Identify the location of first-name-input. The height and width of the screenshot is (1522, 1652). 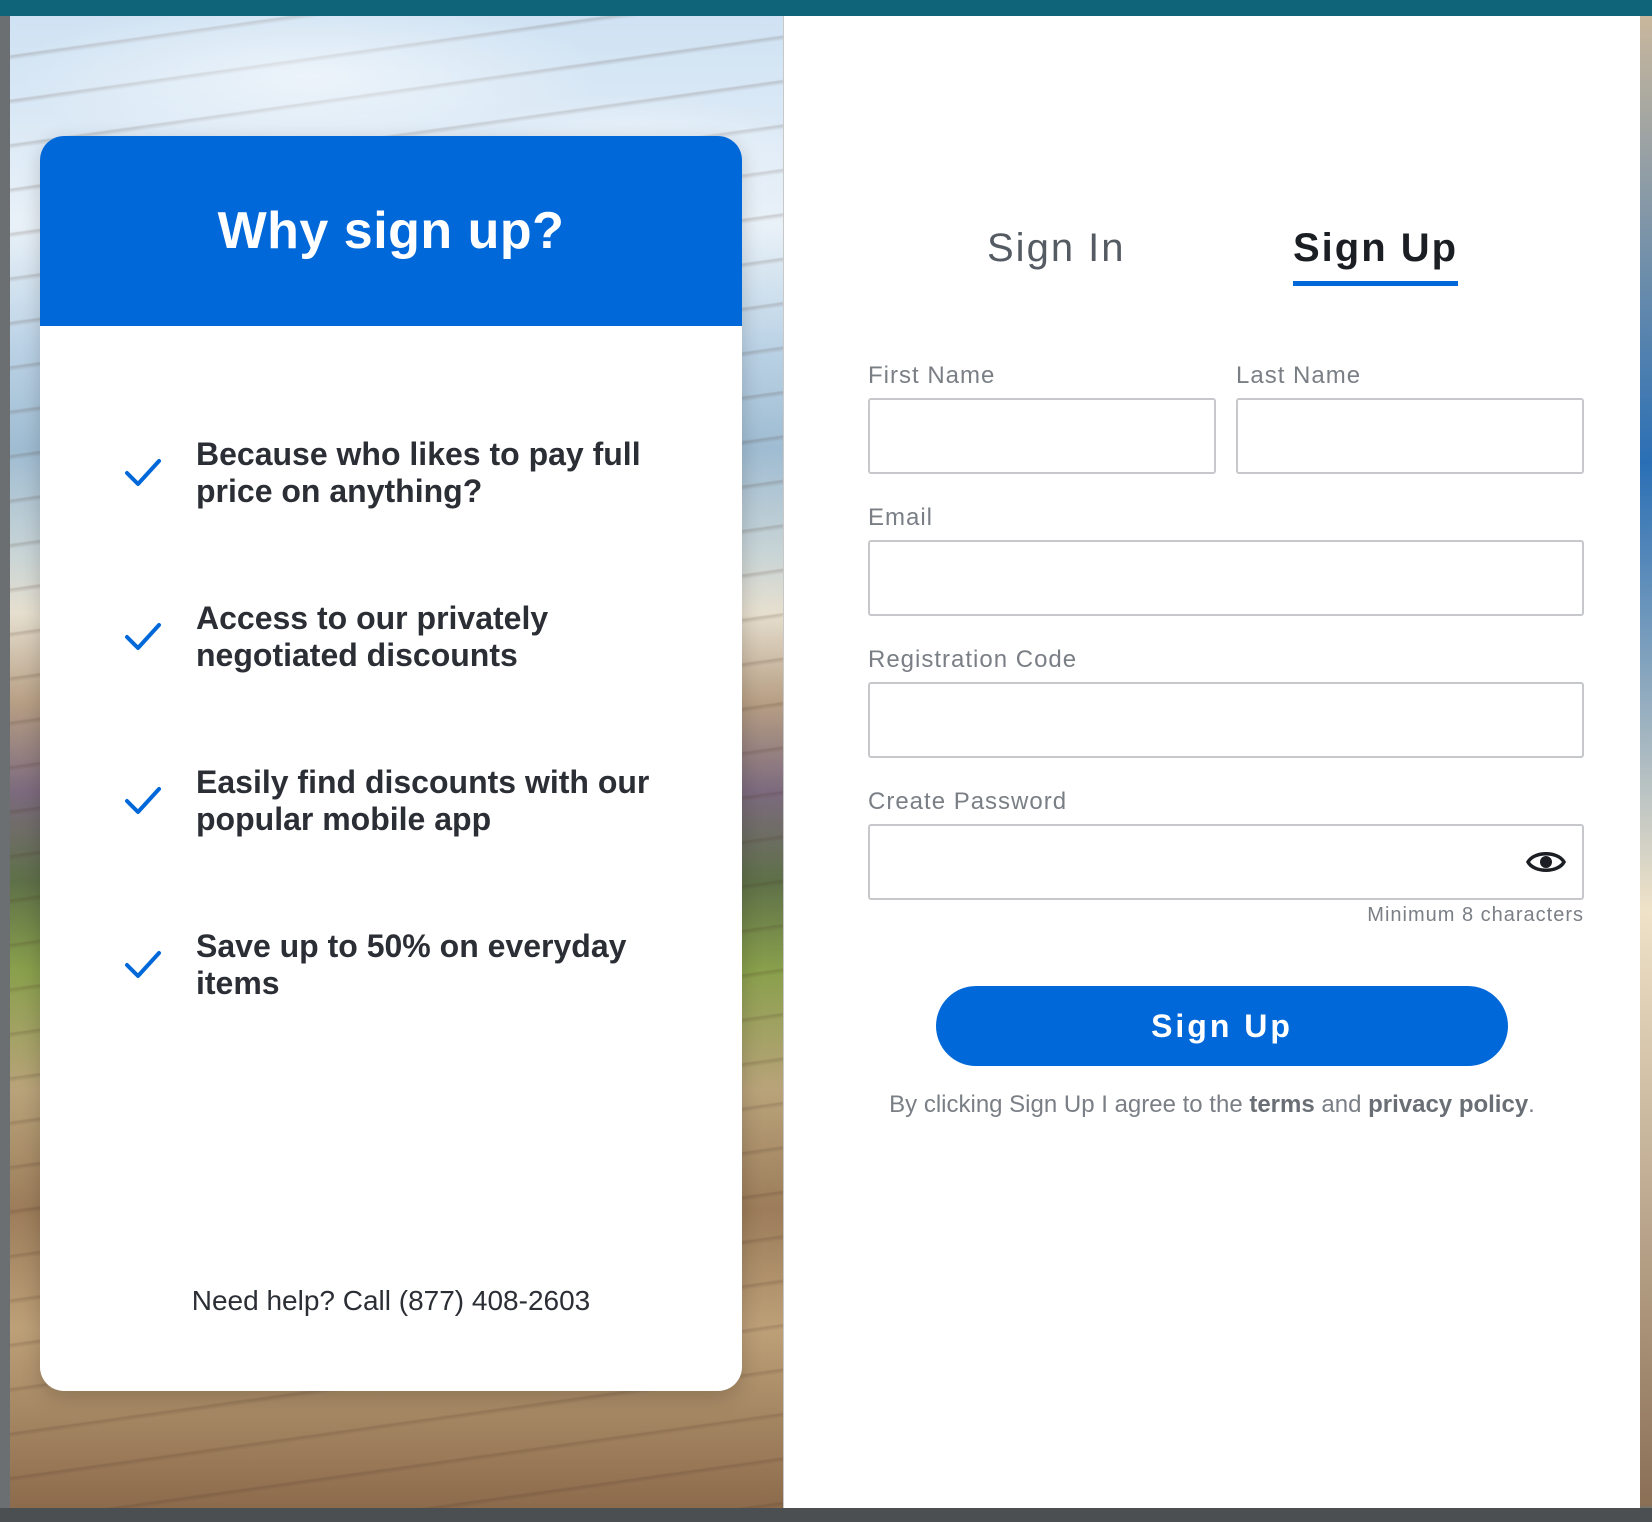
(1042, 436).